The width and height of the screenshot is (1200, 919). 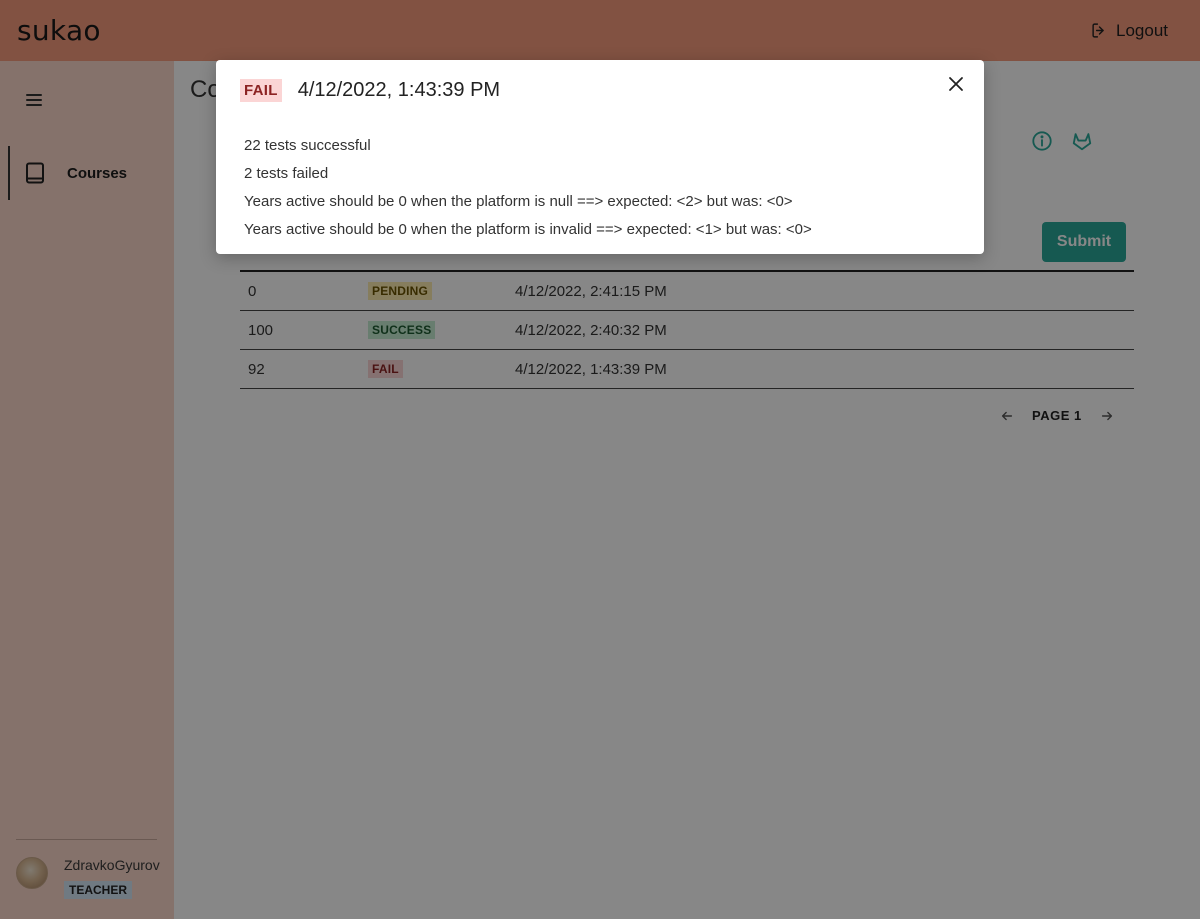 What do you see at coordinates (261, 90) in the screenshot?
I see `status-badge: FAIL` at bounding box center [261, 90].